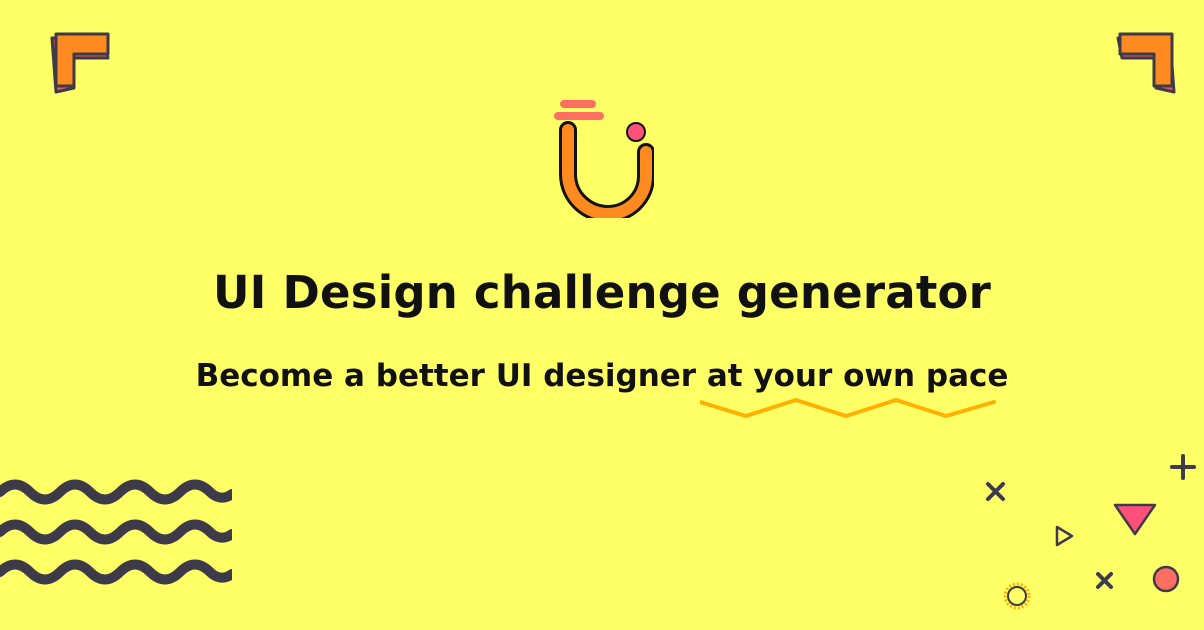  Describe the element at coordinates (80, 63) in the screenshot. I see `corner-bracket-icon-left` at that location.